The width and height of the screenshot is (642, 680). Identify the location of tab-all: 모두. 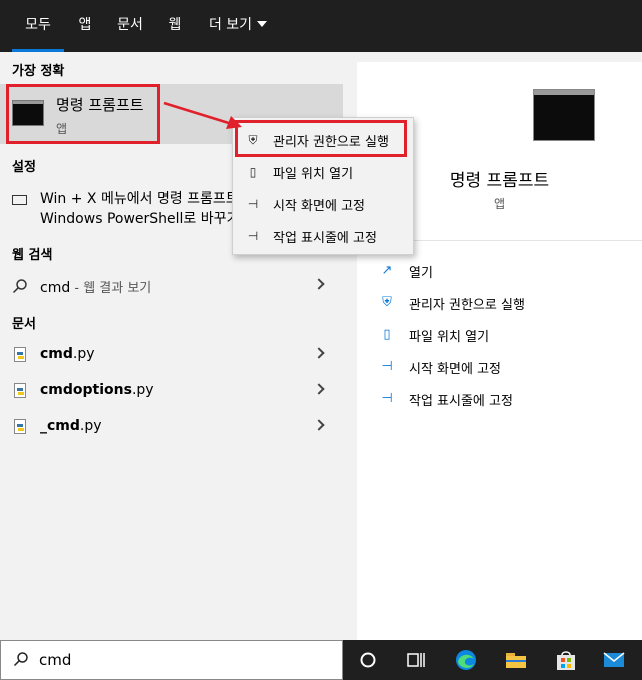
(38, 26).